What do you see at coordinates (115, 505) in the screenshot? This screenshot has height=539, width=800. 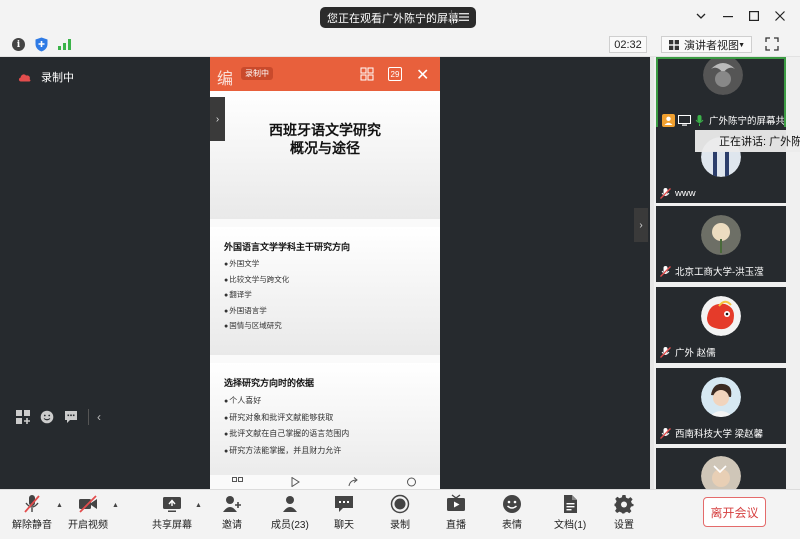 I see `video-options-caret: ▲` at bounding box center [115, 505].